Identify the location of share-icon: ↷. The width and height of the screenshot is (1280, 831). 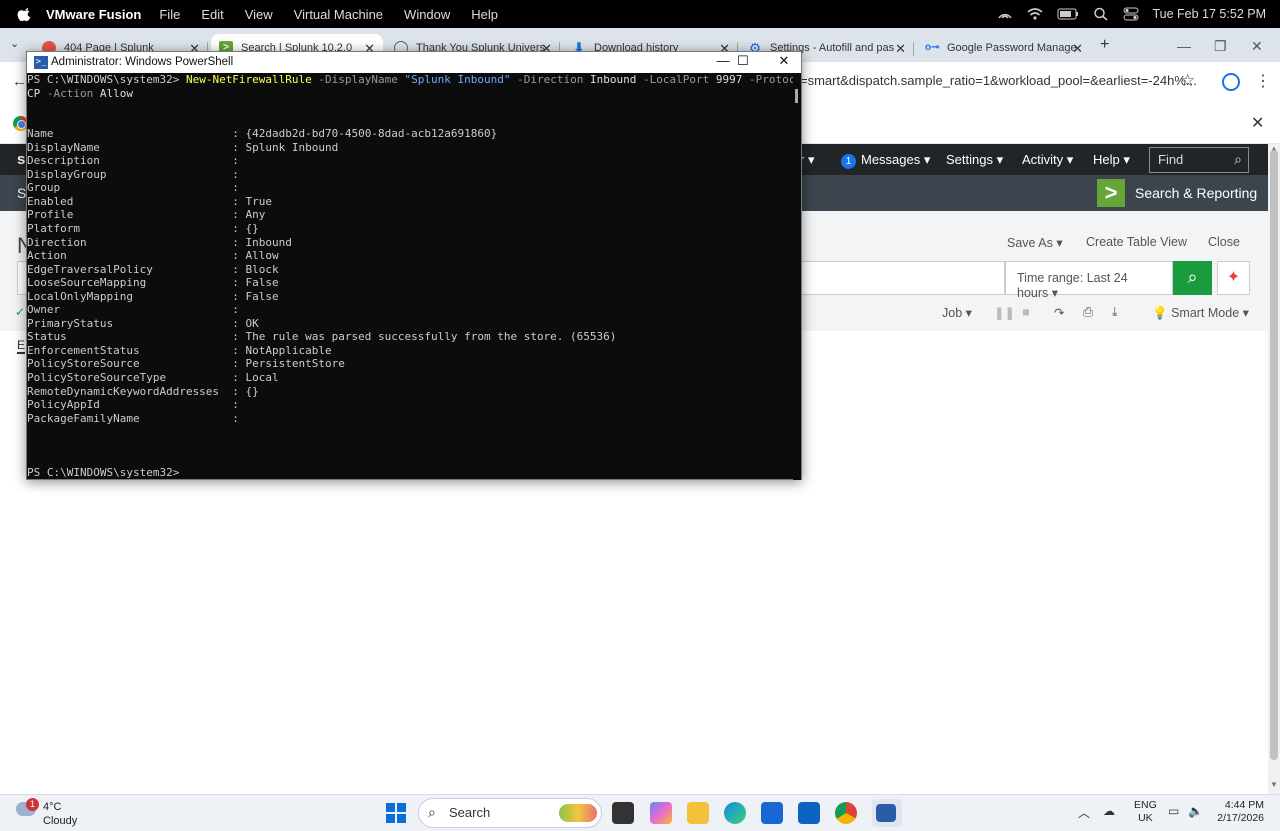
(1059, 312).